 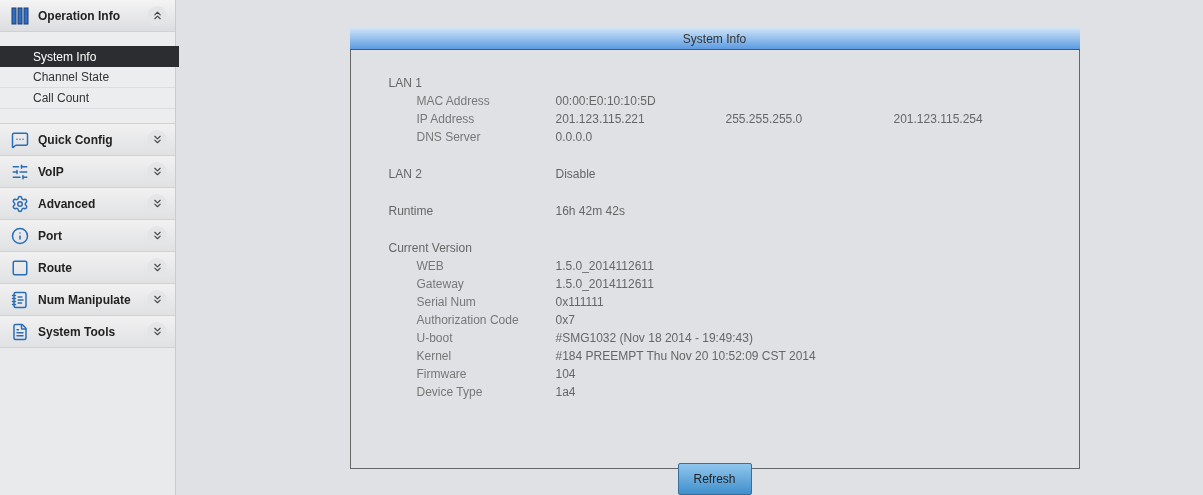 I want to click on info-value: 0x7, so click(x=565, y=320).